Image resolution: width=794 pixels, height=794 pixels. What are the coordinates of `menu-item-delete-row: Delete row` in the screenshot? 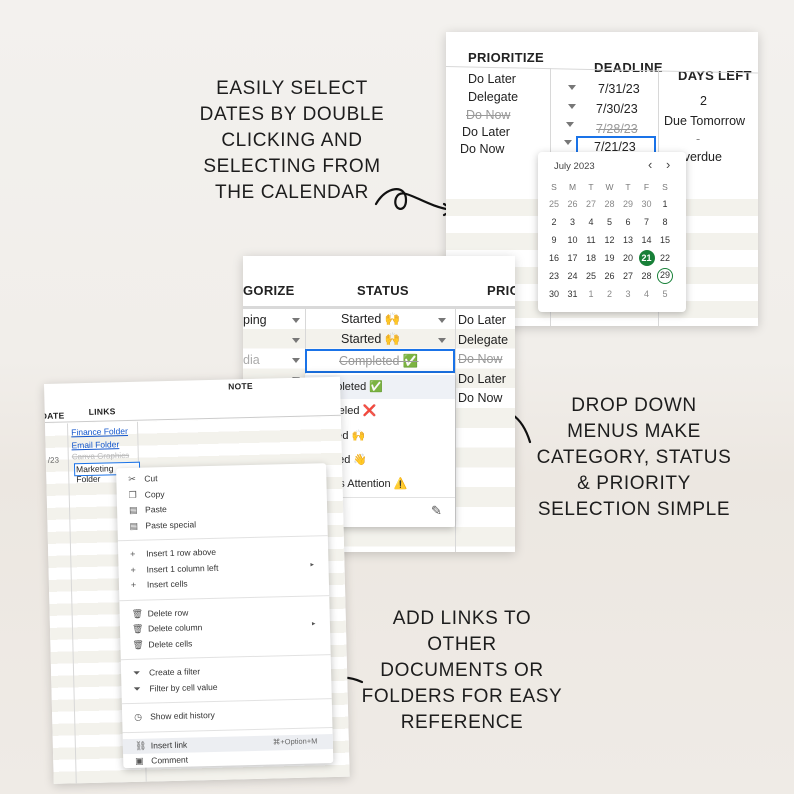 It's located at (168, 612).